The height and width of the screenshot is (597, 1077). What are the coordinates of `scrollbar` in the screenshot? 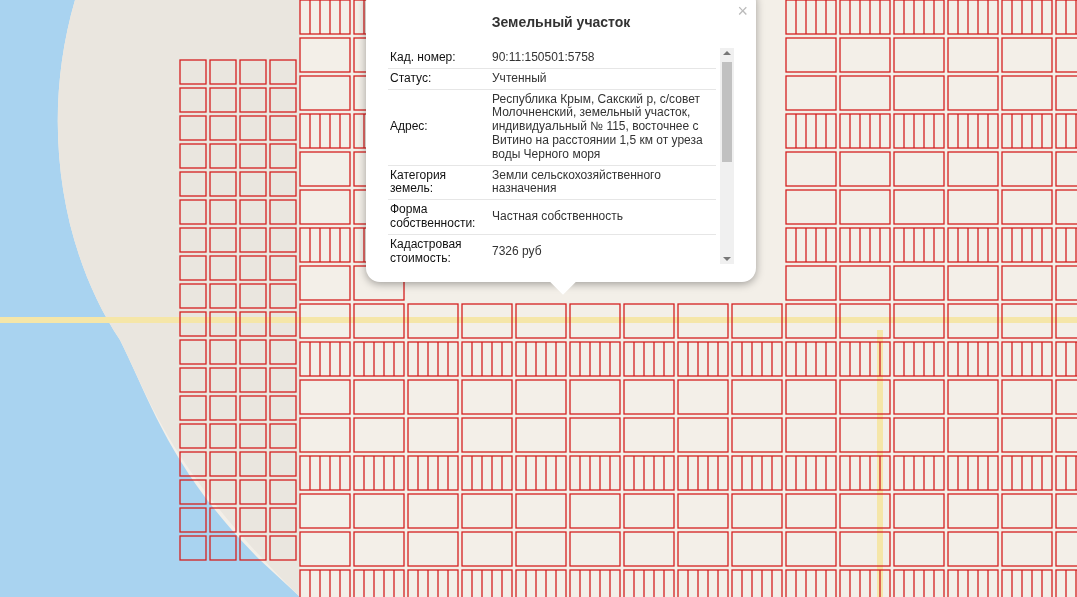 It's located at (727, 156).